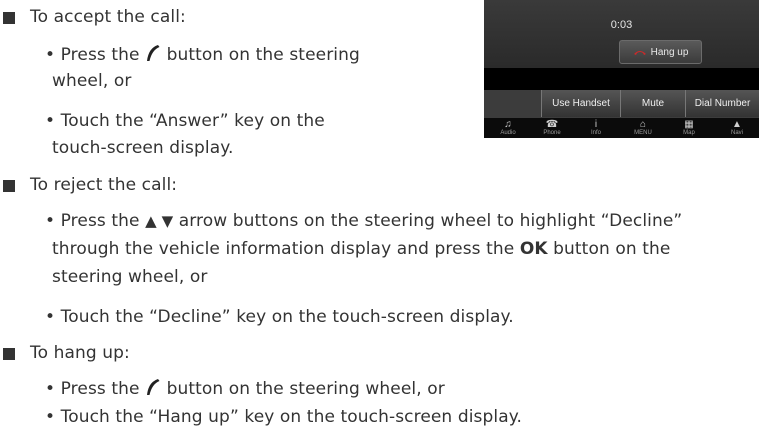 The height and width of the screenshot is (430, 759). What do you see at coordinates (580, 103) in the screenshot?
I see `use-handset-button: Use Handset` at bounding box center [580, 103].